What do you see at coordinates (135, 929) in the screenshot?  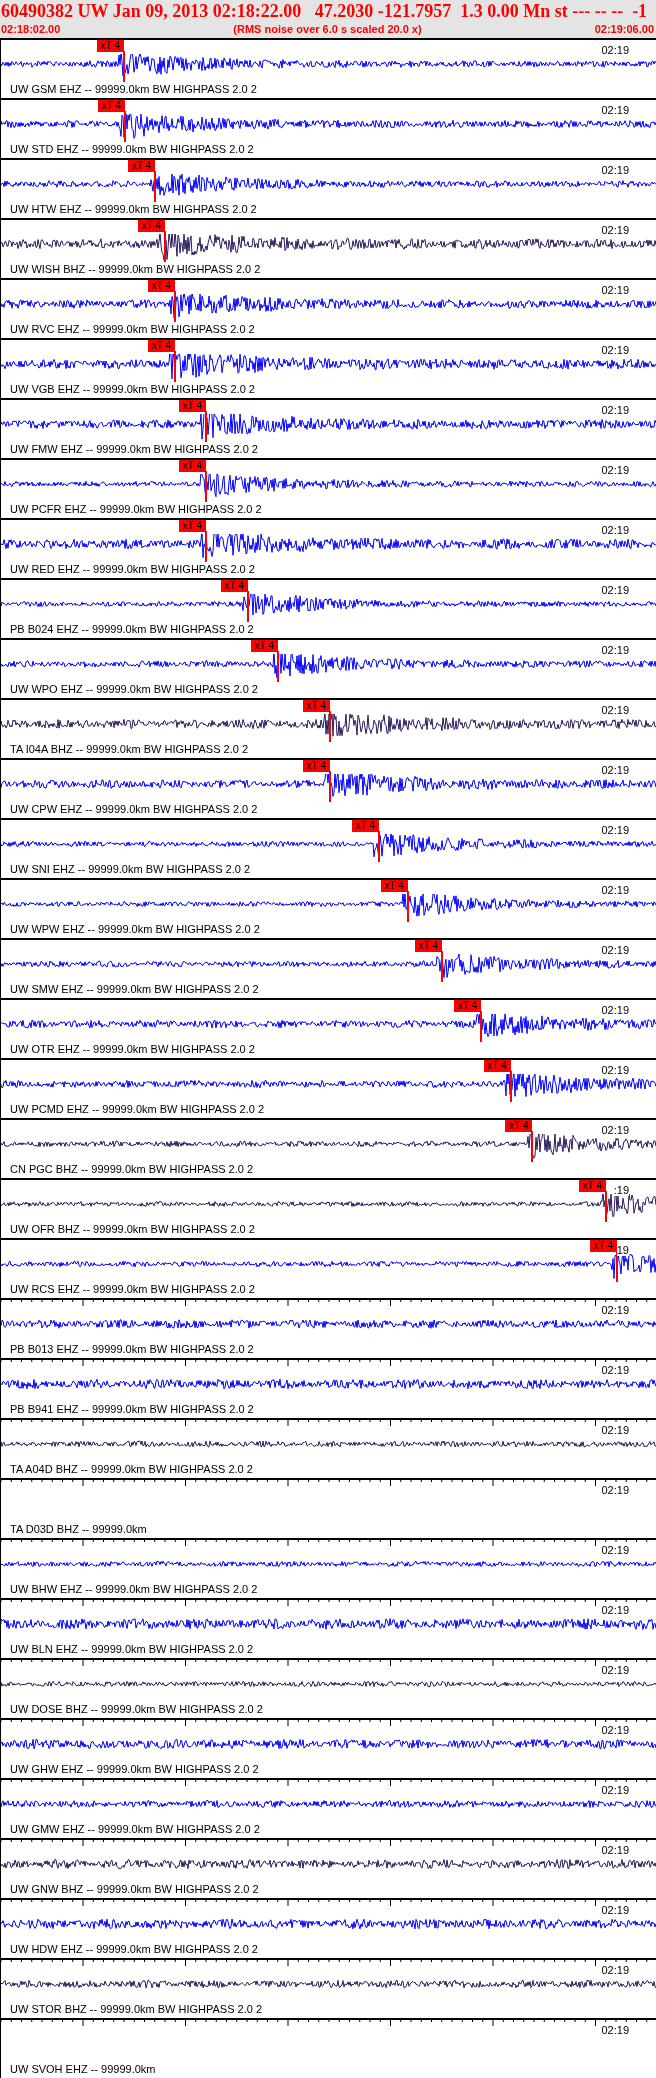 I see `channel-label: UW WPW EHZ -- 99999.0km BW HIGHPASS 2.0 2` at bounding box center [135, 929].